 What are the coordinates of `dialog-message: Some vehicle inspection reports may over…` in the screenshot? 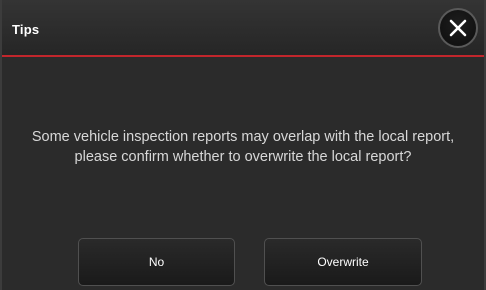 It's located at (243, 147).